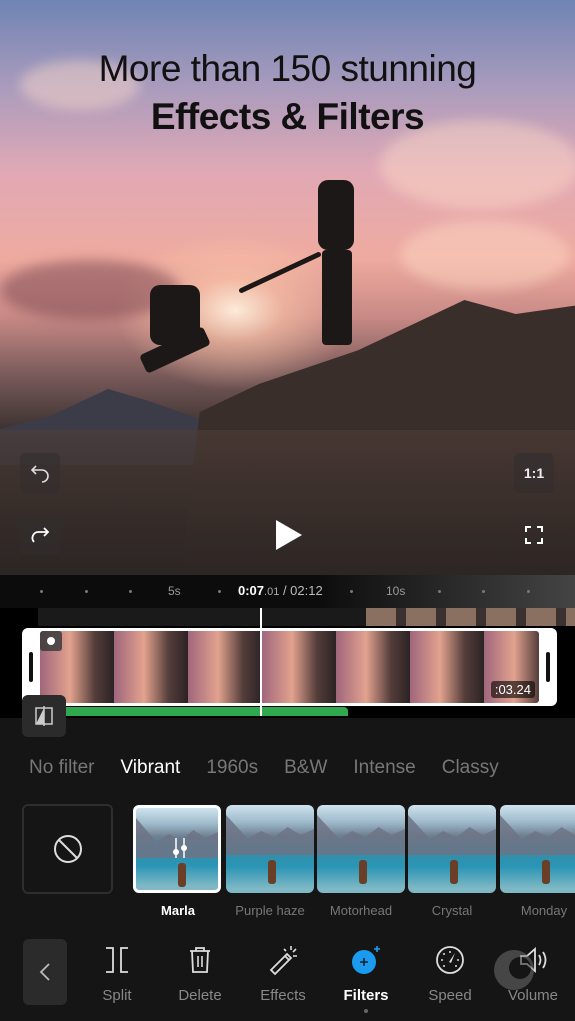 The height and width of the screenshot is (1021, 575). I want to click on filter-badge-icon, so click(51, 641).